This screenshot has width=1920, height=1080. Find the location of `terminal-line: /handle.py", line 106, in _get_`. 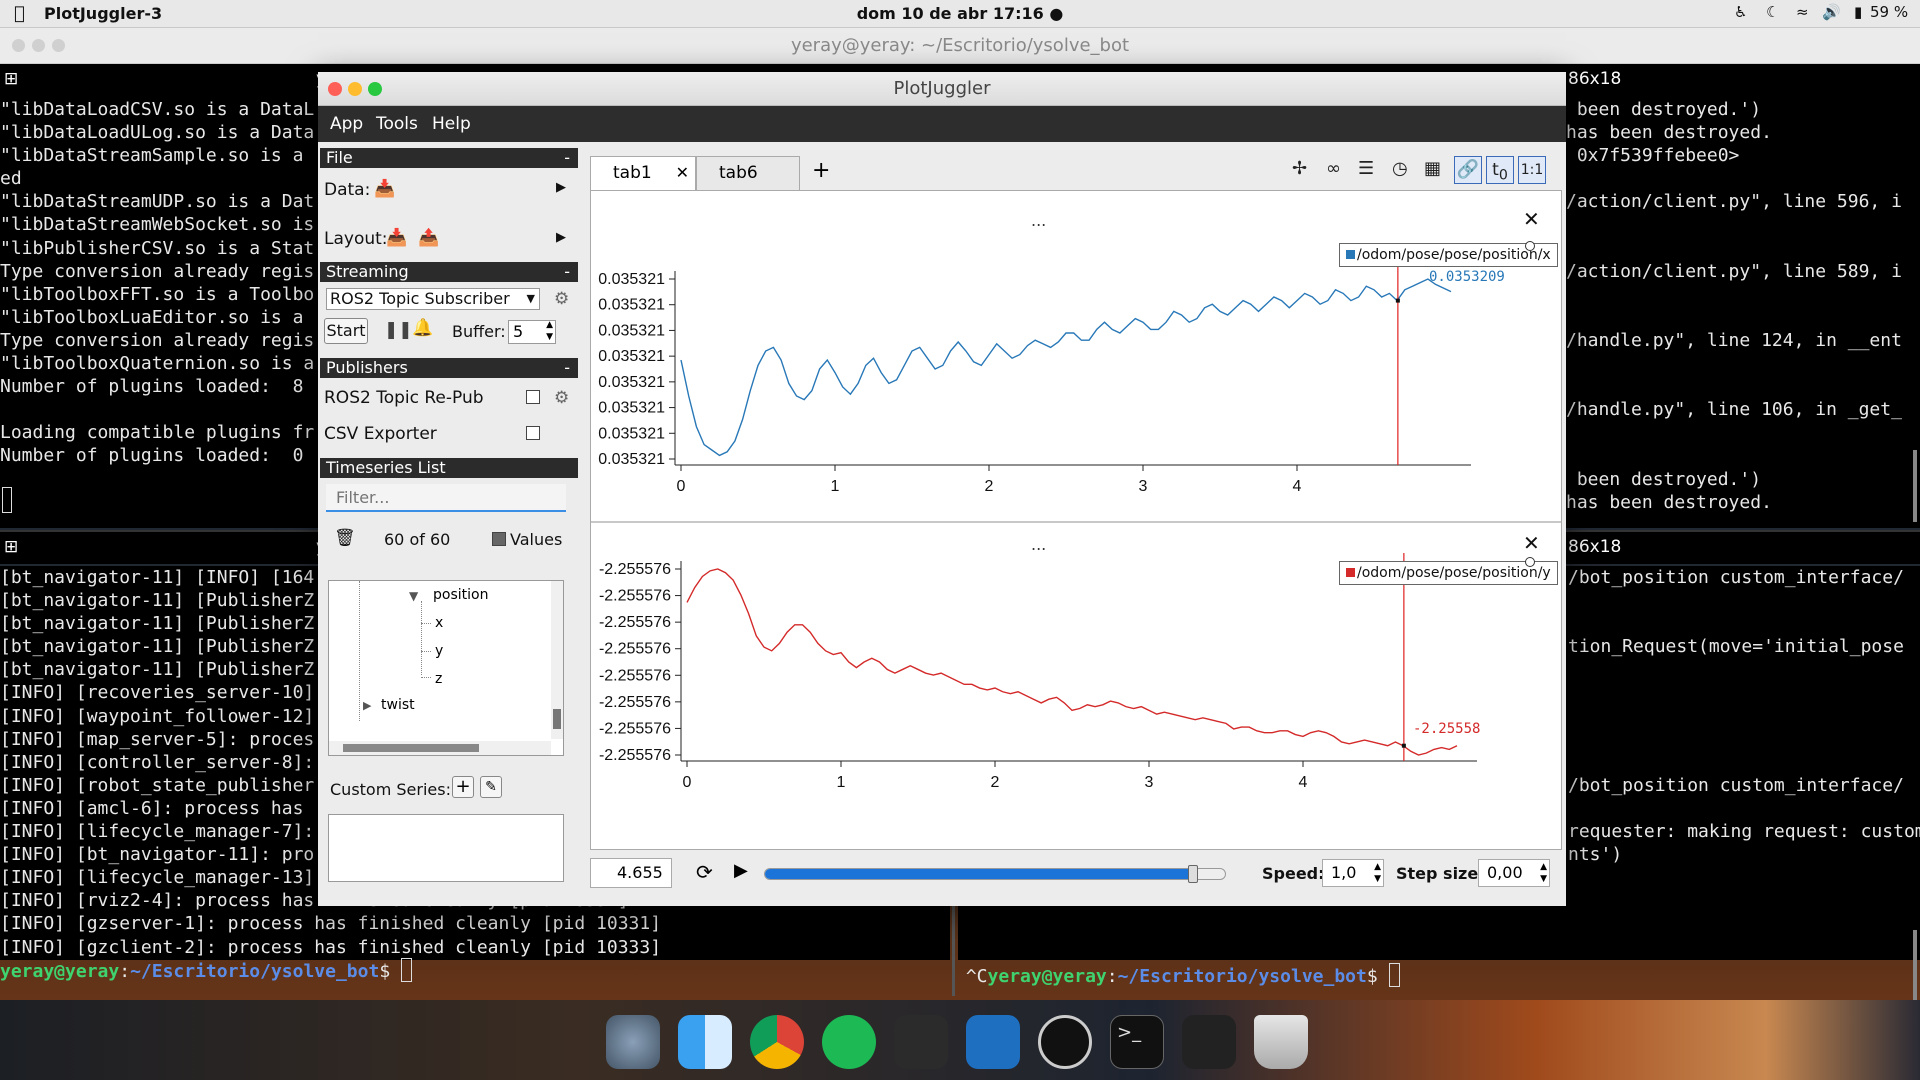

terminal-line: /handle.py", line 106, in _get_ is located at coordinates (1734, 410).